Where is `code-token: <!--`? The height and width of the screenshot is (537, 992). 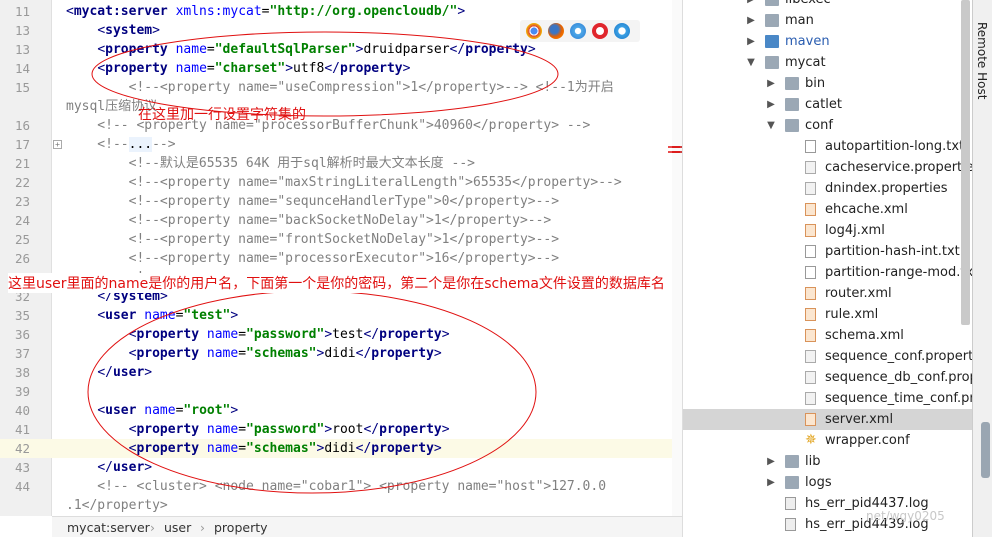
code-token: <!-- is located at coordinates (113, 277).